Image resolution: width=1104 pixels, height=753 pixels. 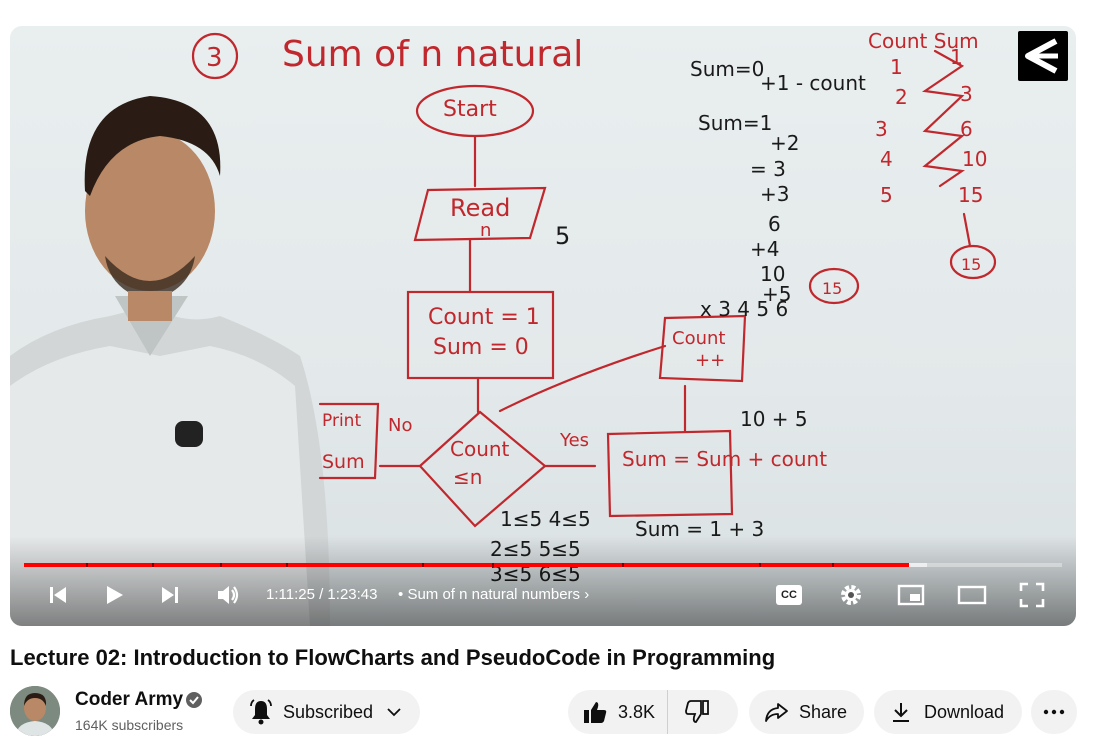 I want to click on settings-button, so click(x=851, y=595).